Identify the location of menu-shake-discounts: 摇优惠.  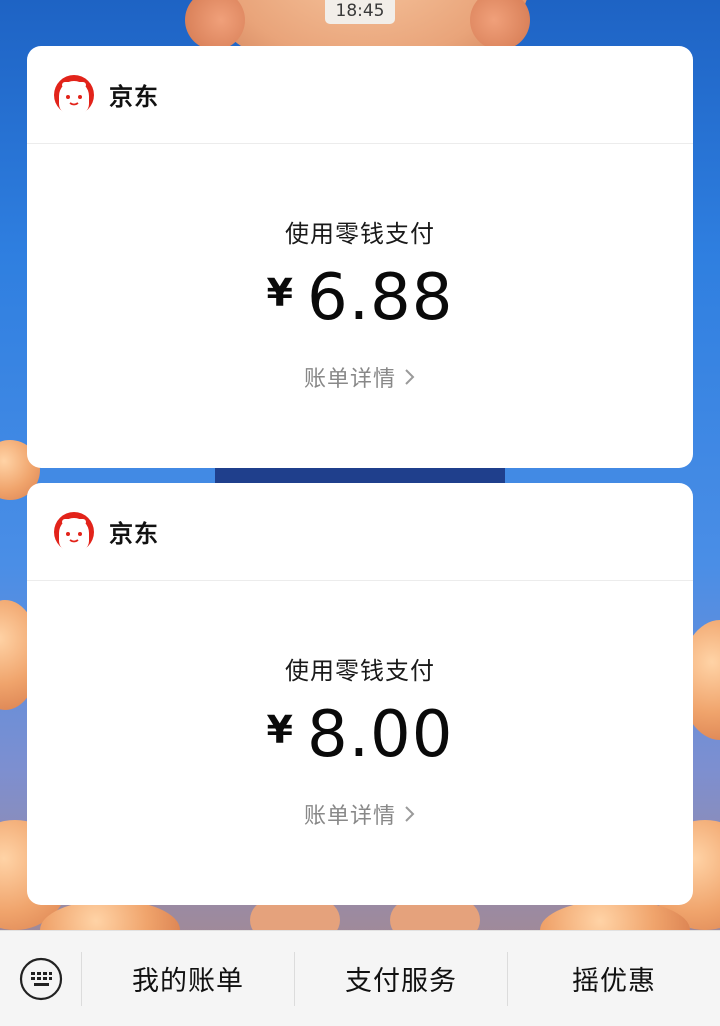
(614, 979).